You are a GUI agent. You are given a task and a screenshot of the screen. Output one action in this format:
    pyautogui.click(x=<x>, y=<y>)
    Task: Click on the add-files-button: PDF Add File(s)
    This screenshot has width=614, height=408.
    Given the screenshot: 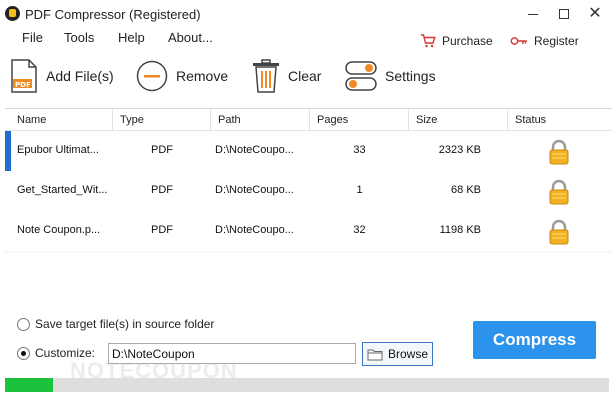 What is the action you would take?
    pyautogui.click(x=62, y=76)
    